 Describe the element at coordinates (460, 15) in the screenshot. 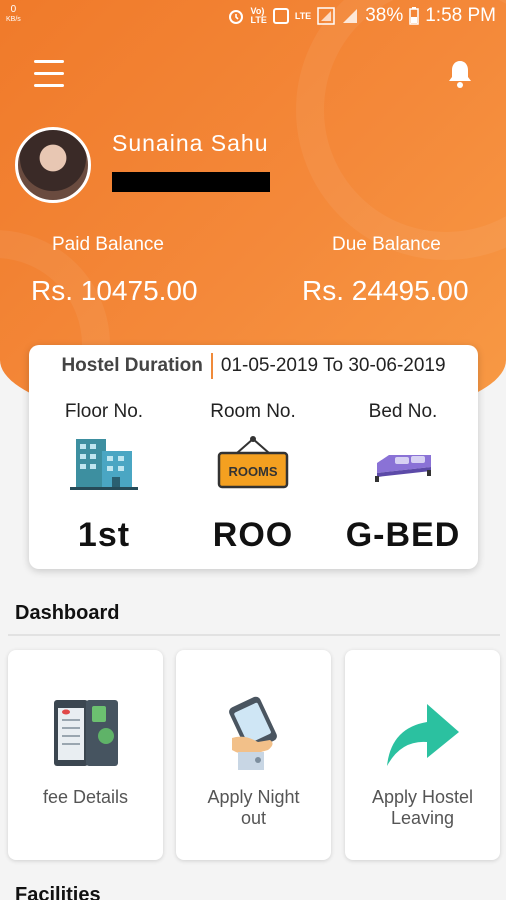

I see `clock: 1:58 PM` at that location.